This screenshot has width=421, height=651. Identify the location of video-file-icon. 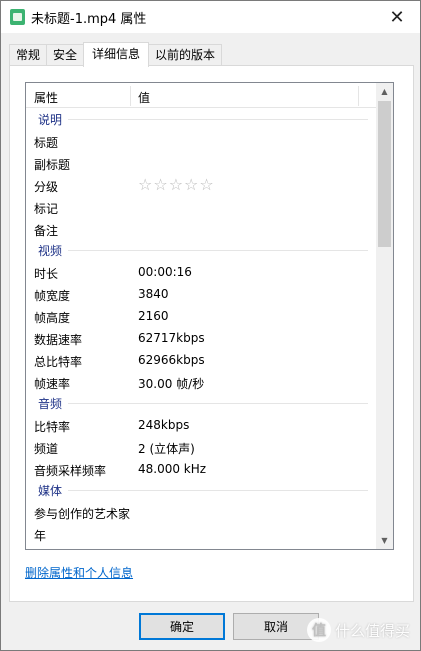
(17, 17).